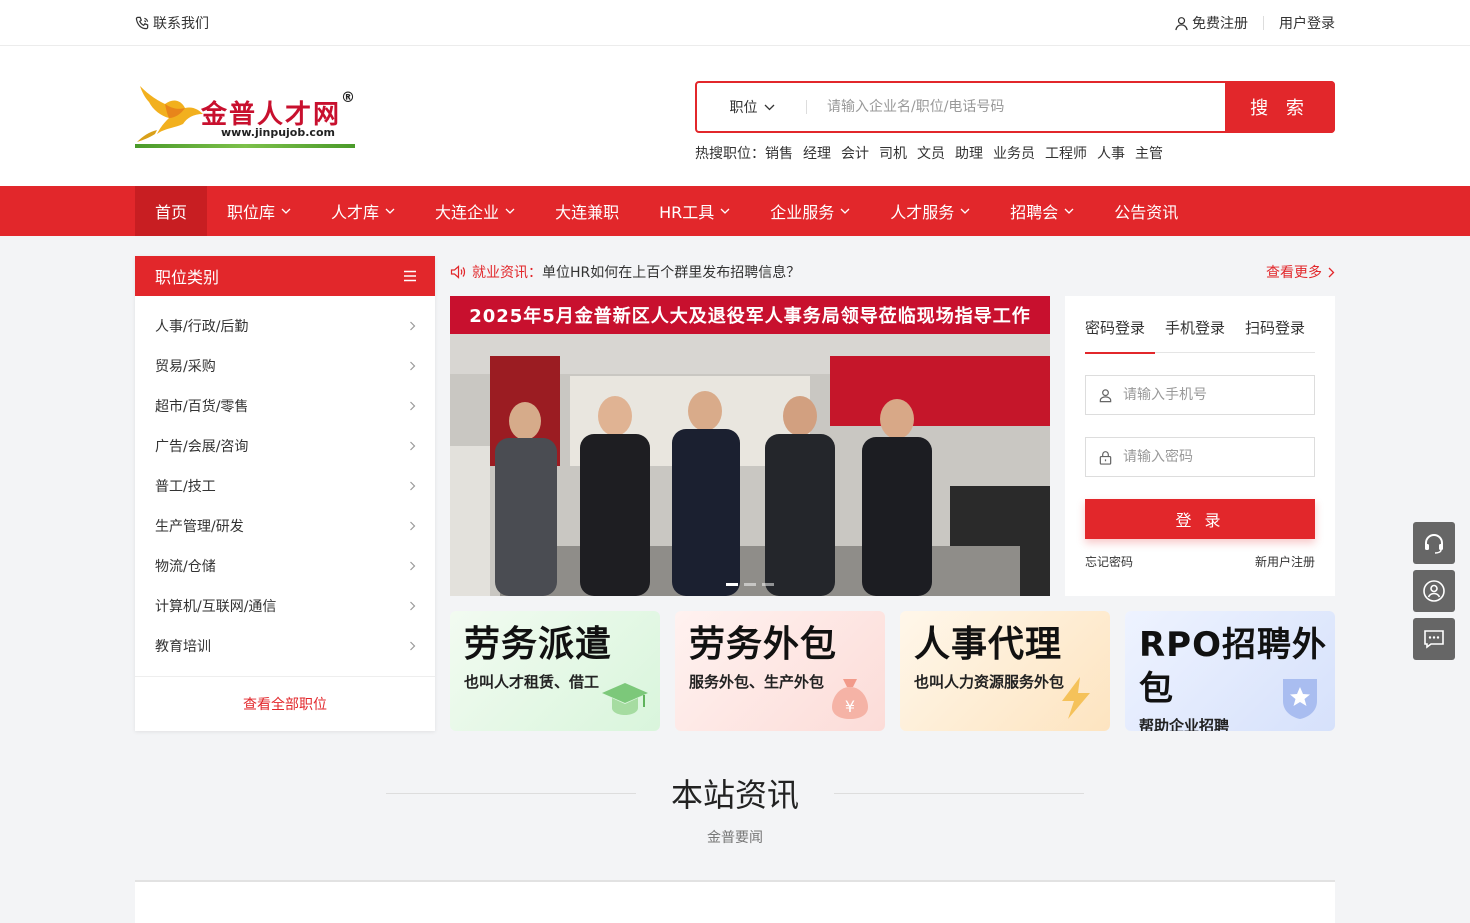  What do you see at coordinates (285, 526) in the screenshot?
I see `sidebar-item: 生产管理/研发` at bounding box center [285, 526].